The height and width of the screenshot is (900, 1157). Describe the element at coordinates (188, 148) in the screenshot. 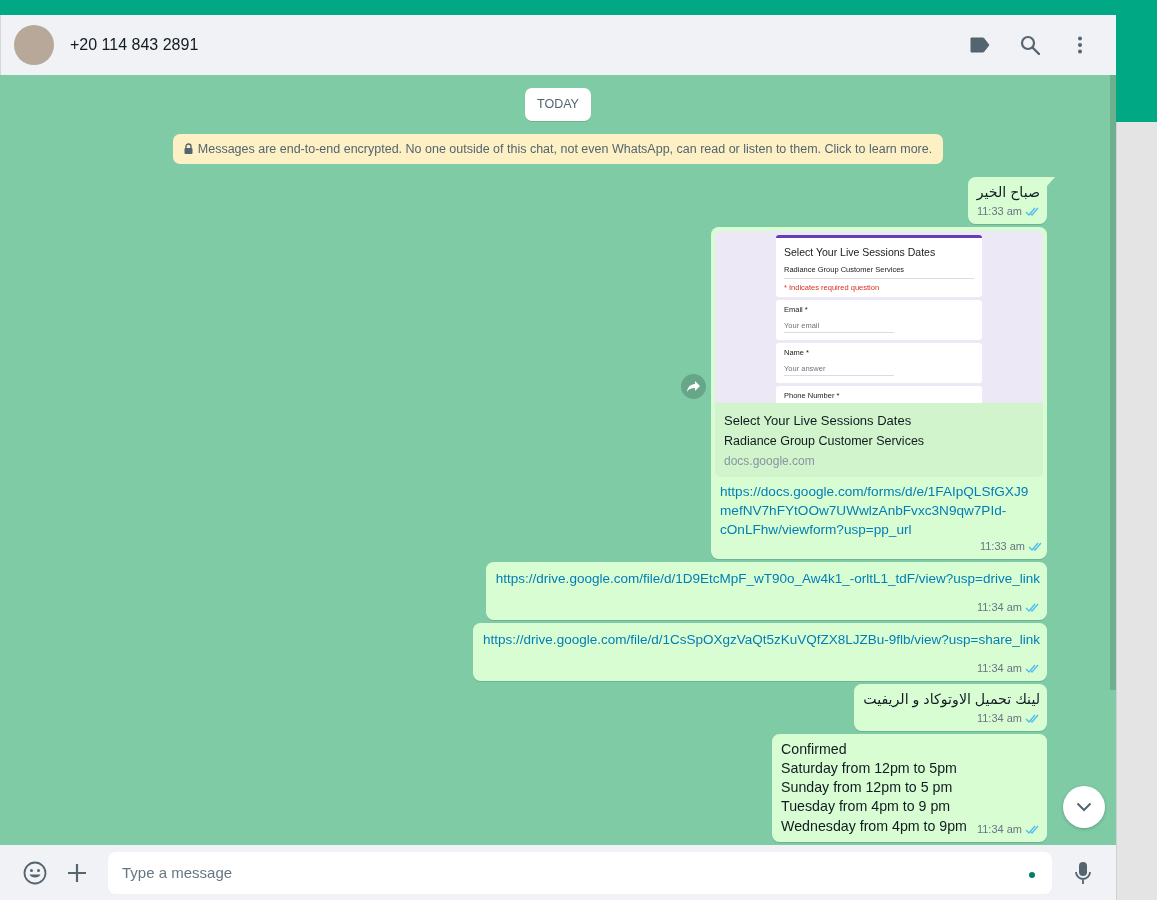

I see `lock-icon` at that location.